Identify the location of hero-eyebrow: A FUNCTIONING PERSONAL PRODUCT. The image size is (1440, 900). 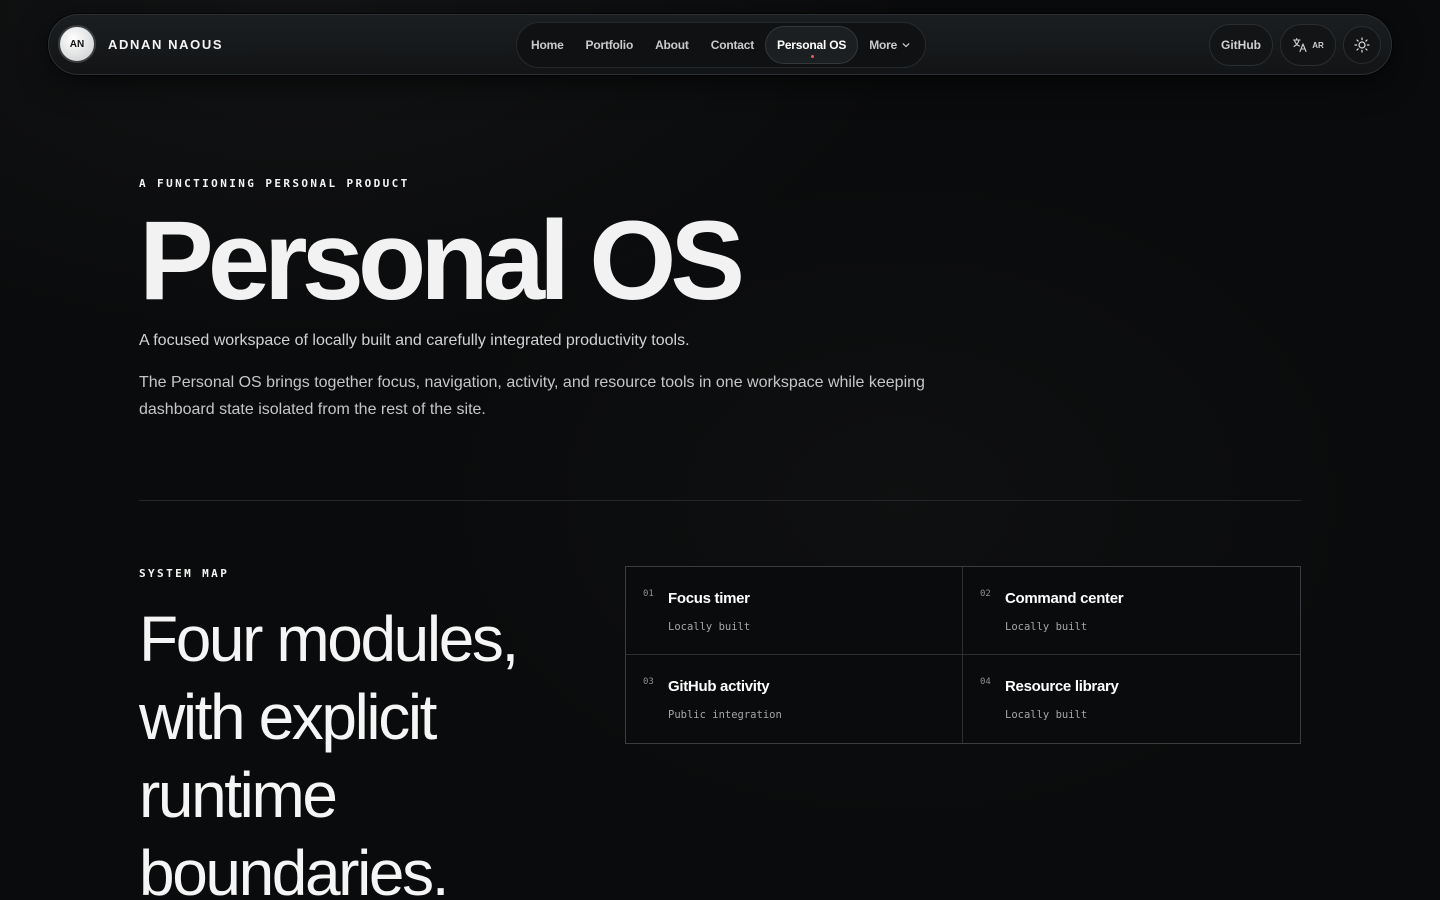
(274, 183).